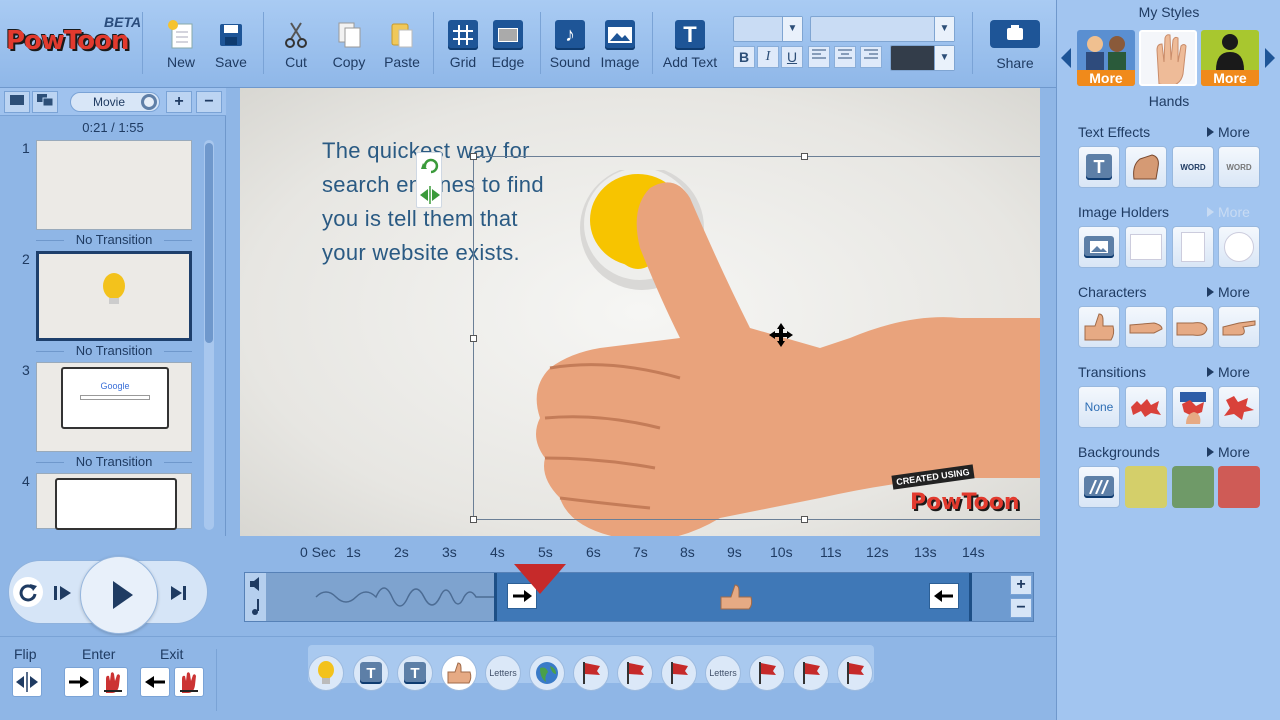 The width and height of the screenshot is (1280, 720). What do you see at coordinates (620, 46) in the screenshot?
I see `image-button: Image` at bounding box center [620, 46].